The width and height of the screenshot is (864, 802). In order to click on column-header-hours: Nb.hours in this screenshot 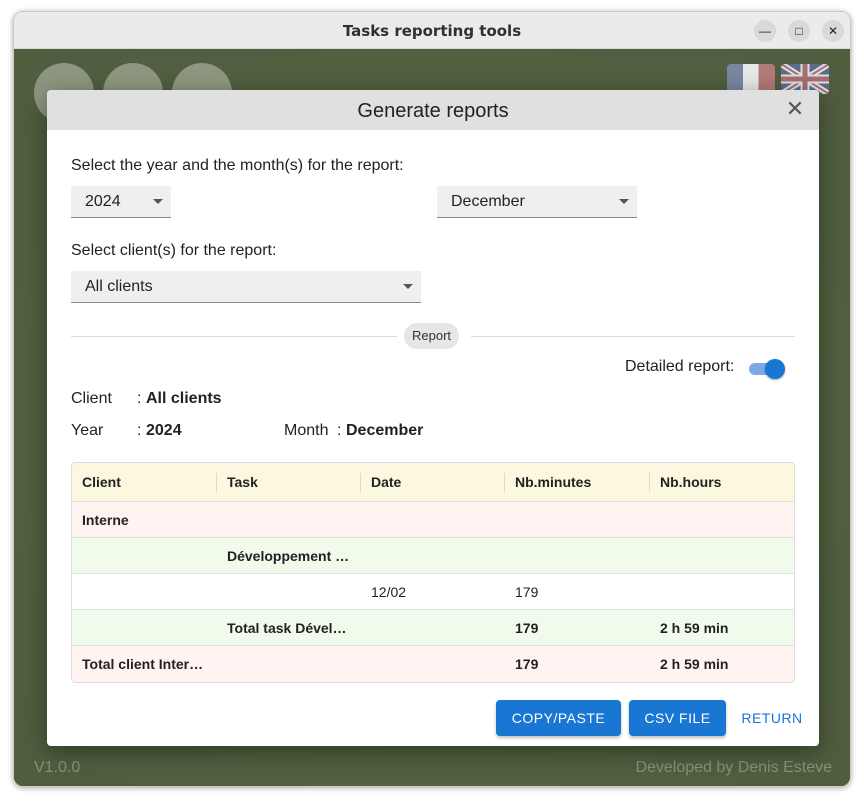, I will do `click(722, 482)`.